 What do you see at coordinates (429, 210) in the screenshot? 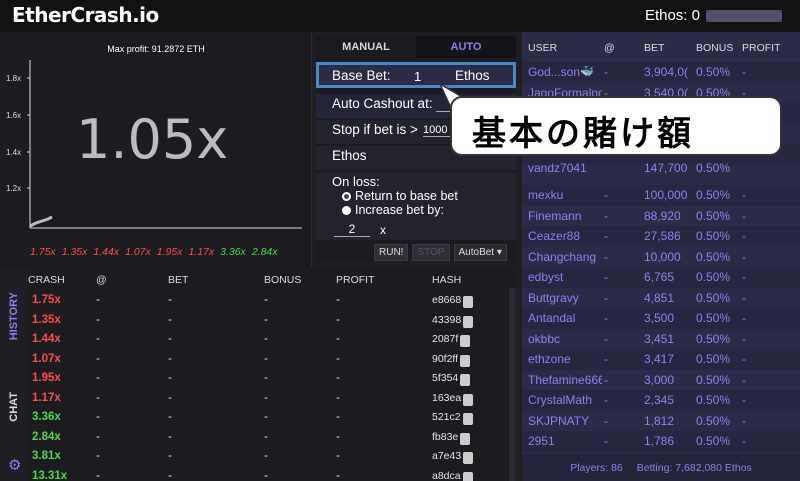
I see `increase-bet-option: Increase bet by:` at bounding box center [429, 210].